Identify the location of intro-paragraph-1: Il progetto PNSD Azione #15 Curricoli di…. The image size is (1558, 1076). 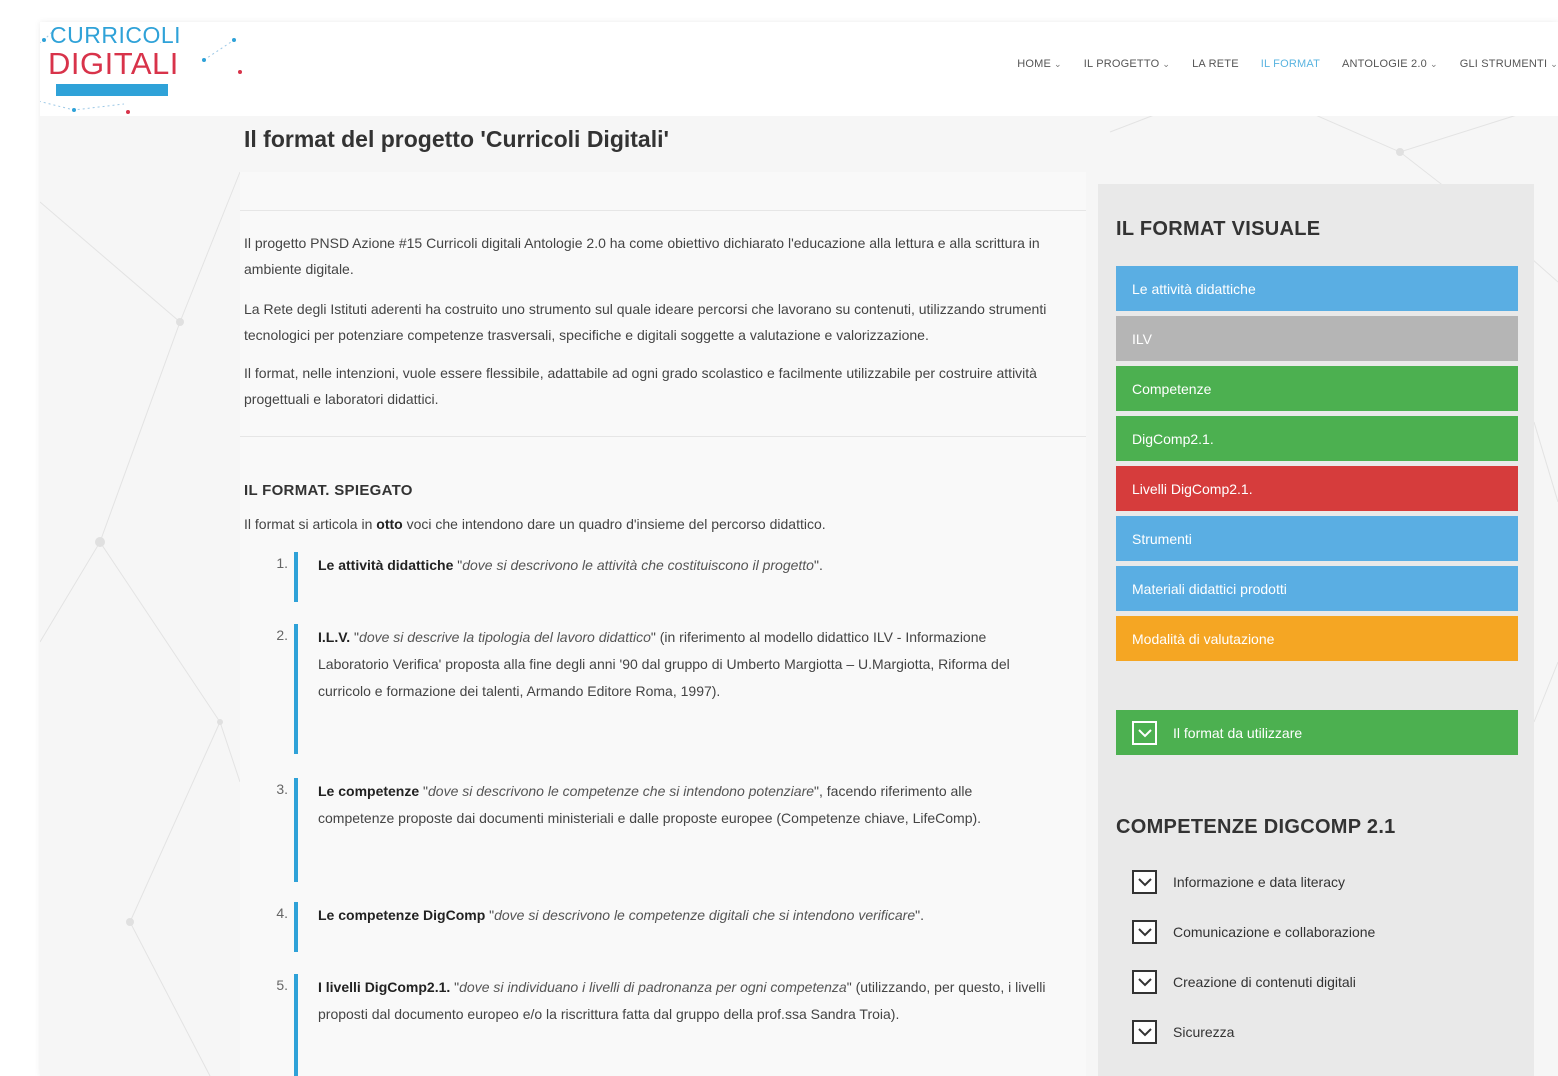
(642, 256).